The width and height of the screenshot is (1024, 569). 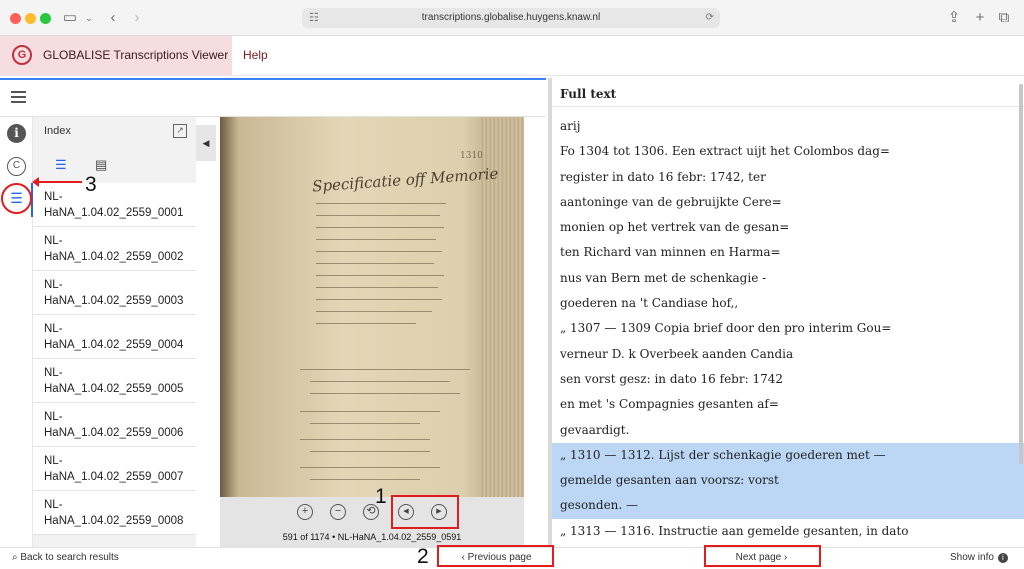 What do you see at coordinates (788, 106) in the screenshot?
I see `divider` at bounding box center [788, 106].